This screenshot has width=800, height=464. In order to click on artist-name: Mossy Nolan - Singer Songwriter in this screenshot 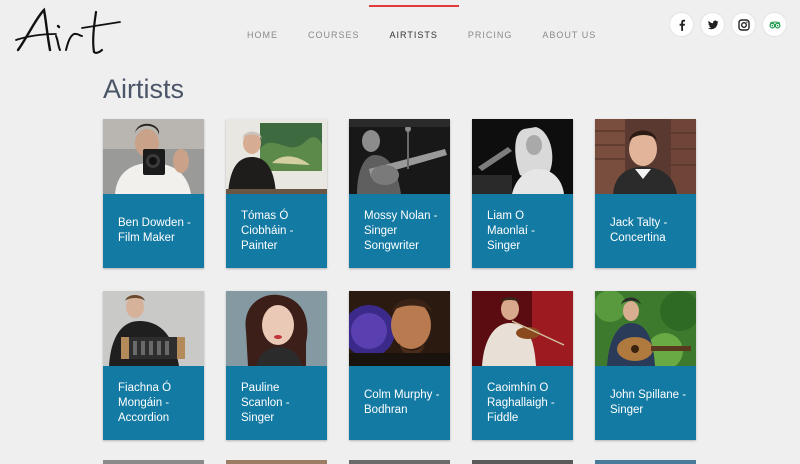, I will do `click(401, 230)`.